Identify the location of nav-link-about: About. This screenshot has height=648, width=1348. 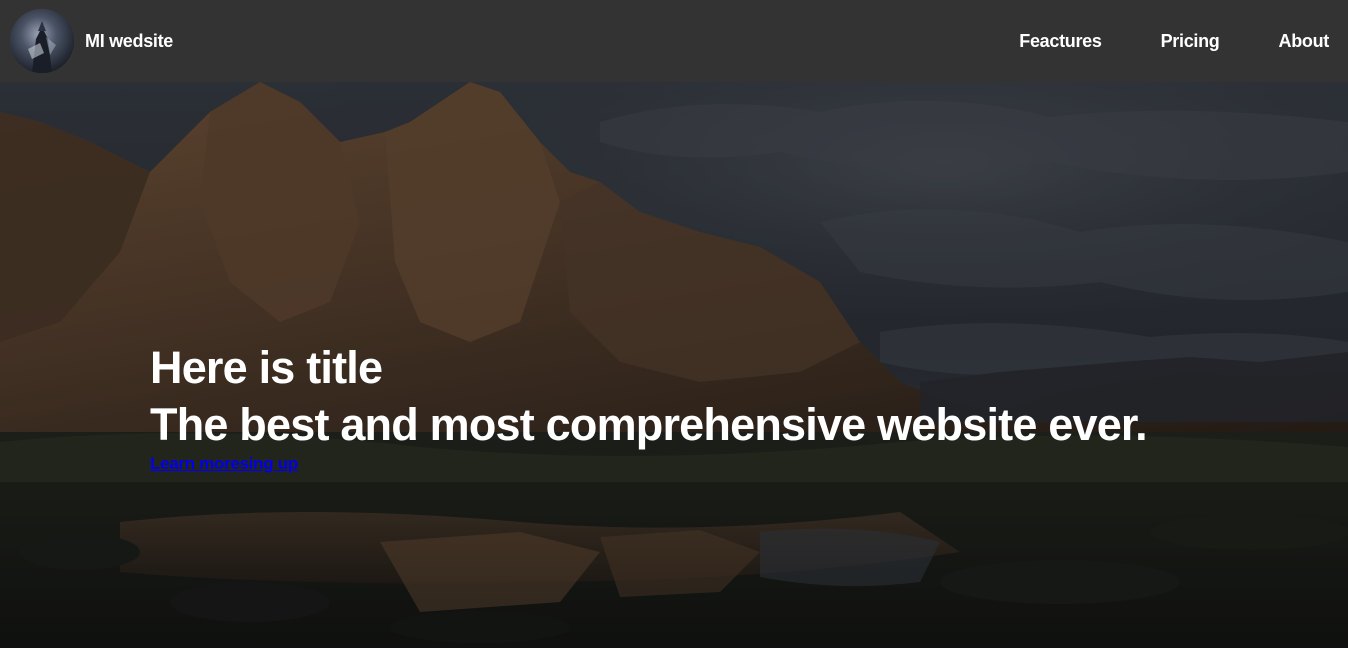
(1304, 41).